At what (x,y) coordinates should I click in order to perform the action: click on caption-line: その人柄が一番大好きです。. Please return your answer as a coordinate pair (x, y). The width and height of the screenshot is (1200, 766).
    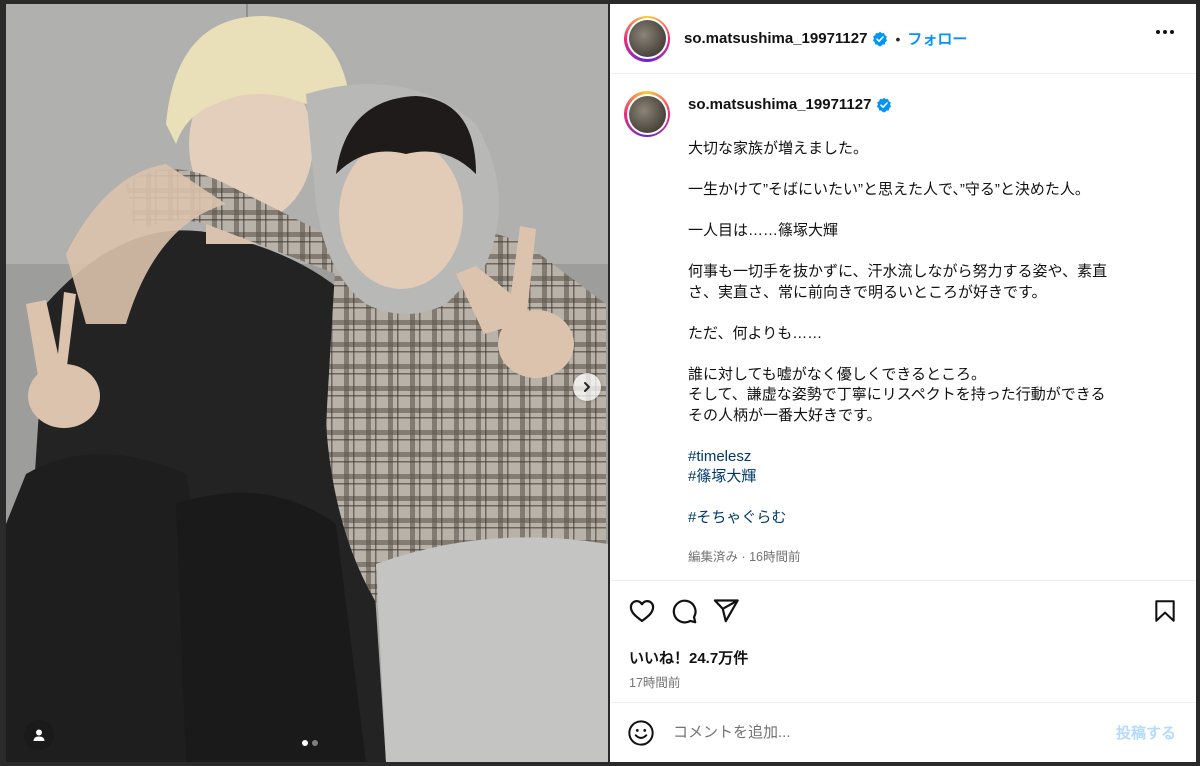
    Looking at the image, I should click on (785, 415).